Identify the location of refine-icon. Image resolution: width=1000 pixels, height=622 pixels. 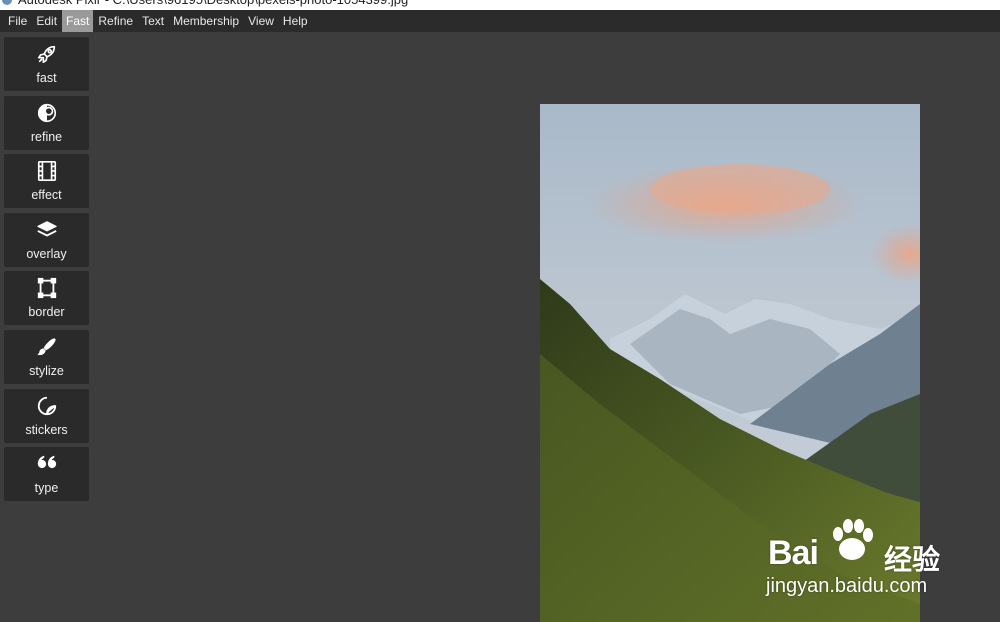
(47, 112).